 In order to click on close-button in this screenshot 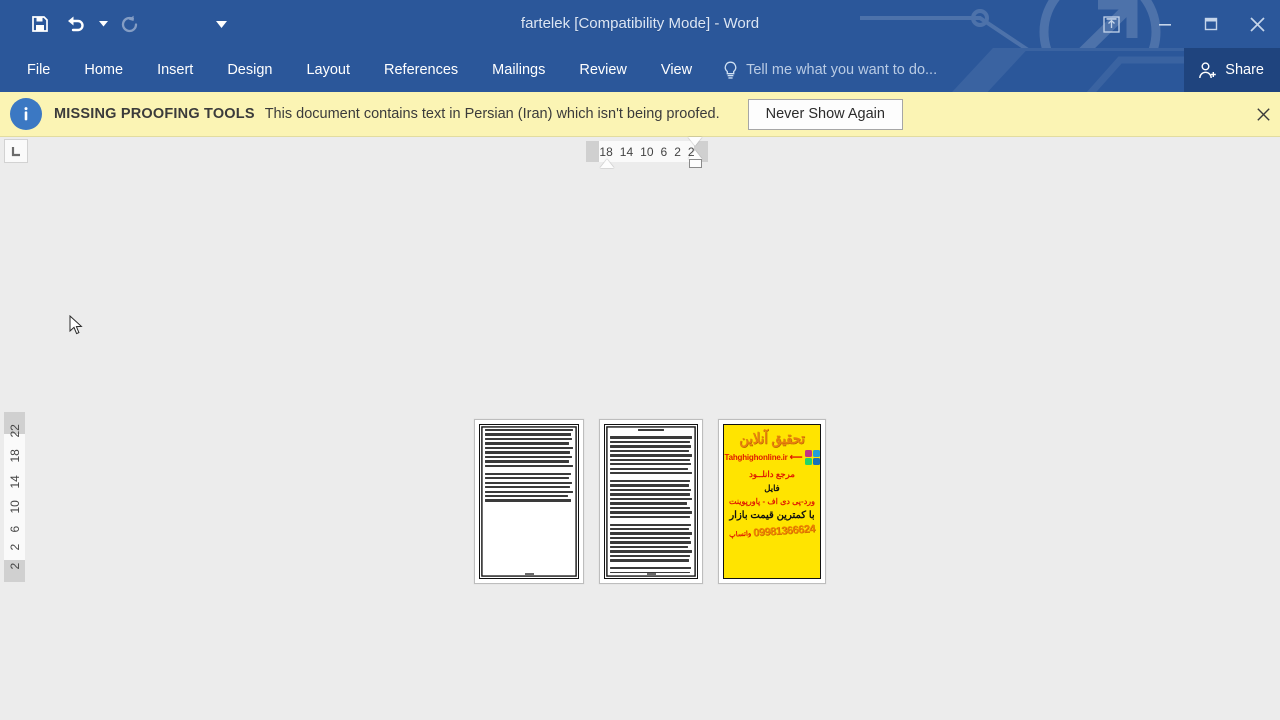, I will do `click(1257, 24)`.